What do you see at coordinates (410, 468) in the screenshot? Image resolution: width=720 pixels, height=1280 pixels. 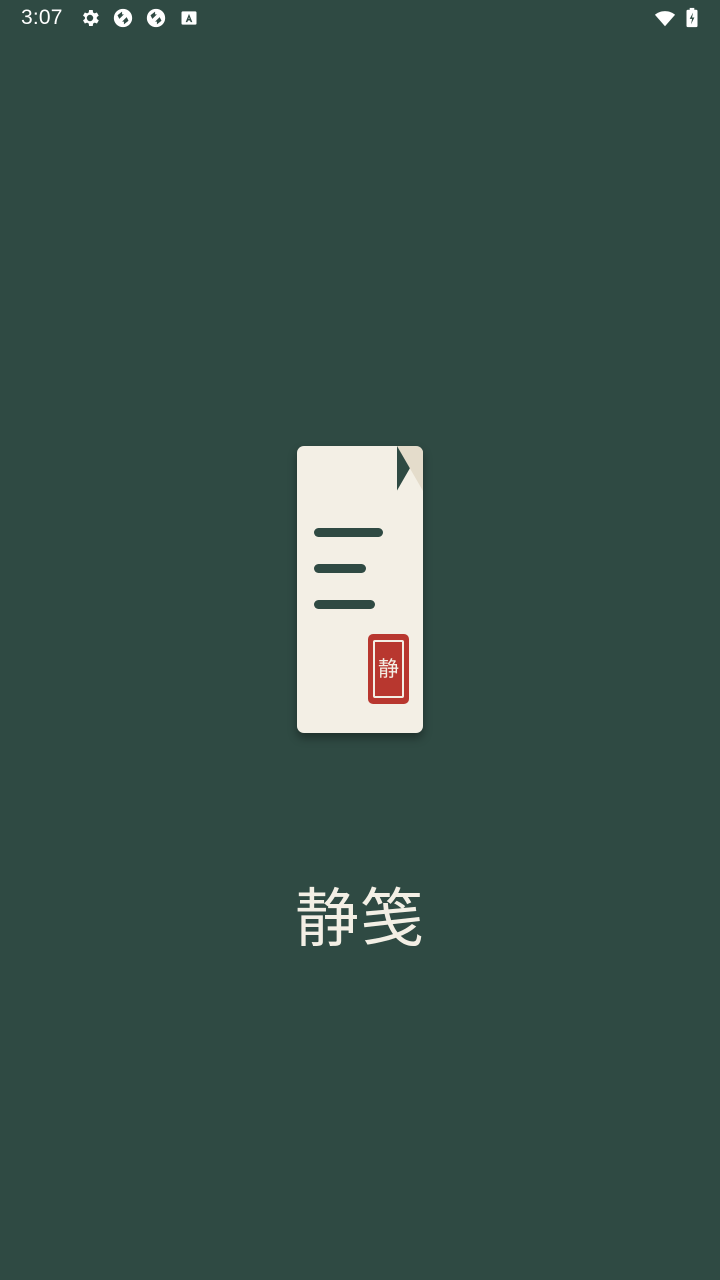 I see `page-fold-icon` at bounding box center [410, 468].